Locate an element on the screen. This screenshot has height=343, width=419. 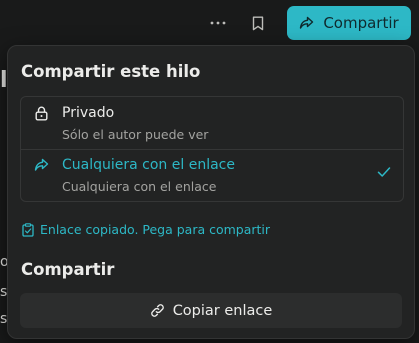
link-copied-text: Enlace copiado. Pega para compartir is located at coordinates (155, 229).